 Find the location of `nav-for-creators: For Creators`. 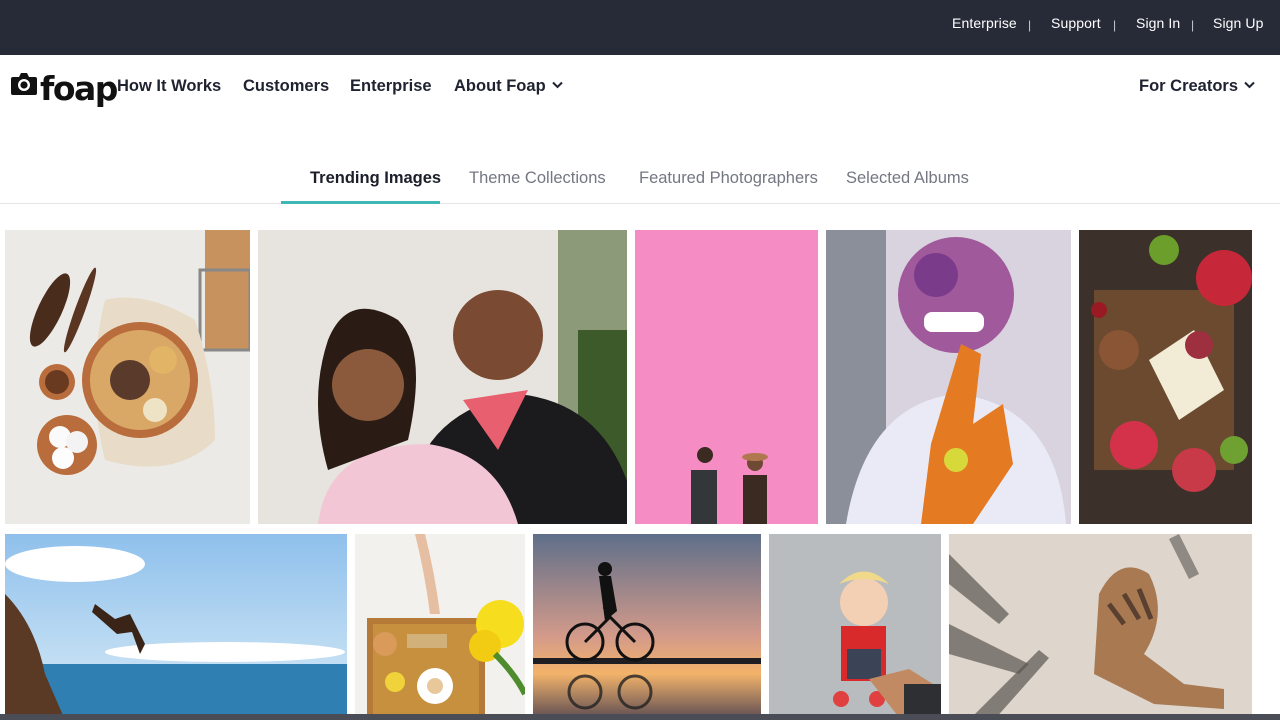

nav-for-creators: For Creators is located at coordinates (1197, 86).